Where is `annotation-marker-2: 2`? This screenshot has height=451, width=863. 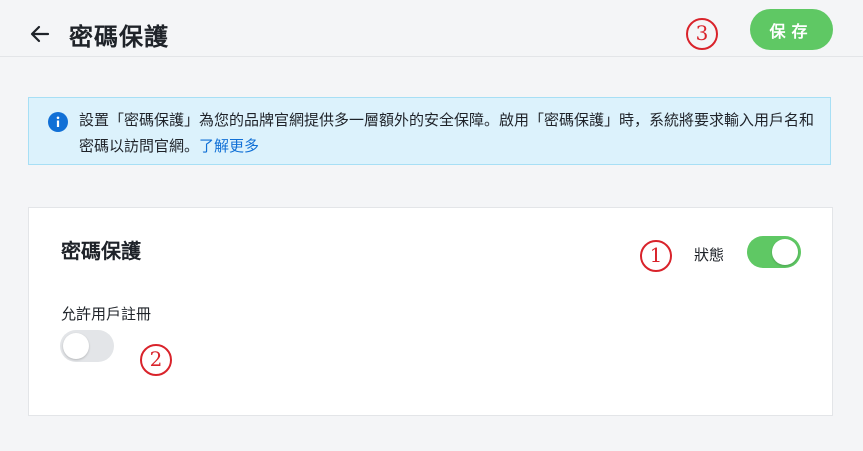 annotation-marker-2: 2 is located at coordinates (156, 360).